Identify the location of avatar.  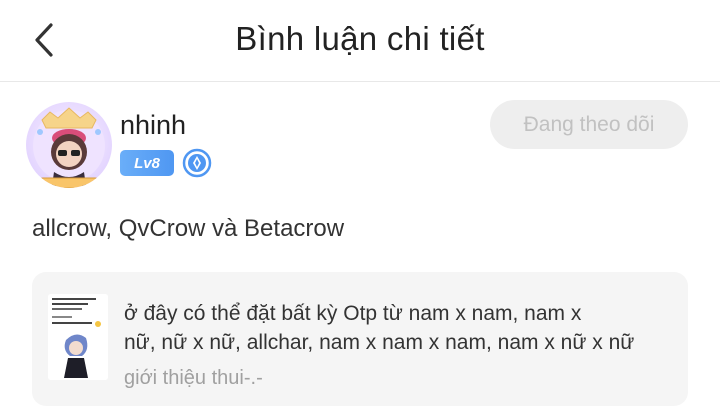
(69, 145).